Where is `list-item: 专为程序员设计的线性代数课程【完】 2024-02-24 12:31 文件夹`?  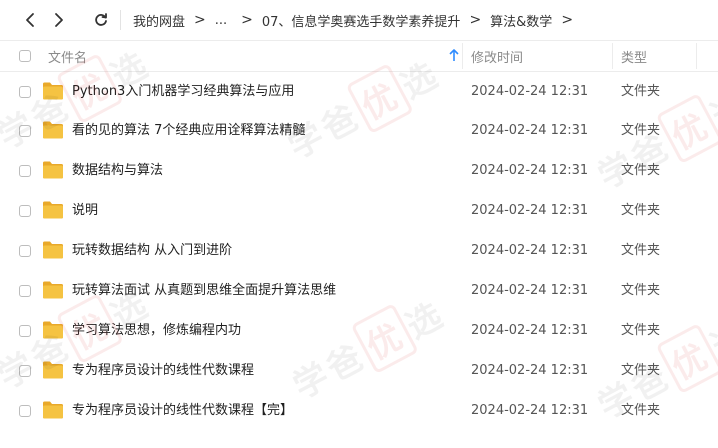 list-item: 专为程序员设计的线性代数课程【完】 2024-02-24 12:31 文件夹 is located at coordinates (359, 411).